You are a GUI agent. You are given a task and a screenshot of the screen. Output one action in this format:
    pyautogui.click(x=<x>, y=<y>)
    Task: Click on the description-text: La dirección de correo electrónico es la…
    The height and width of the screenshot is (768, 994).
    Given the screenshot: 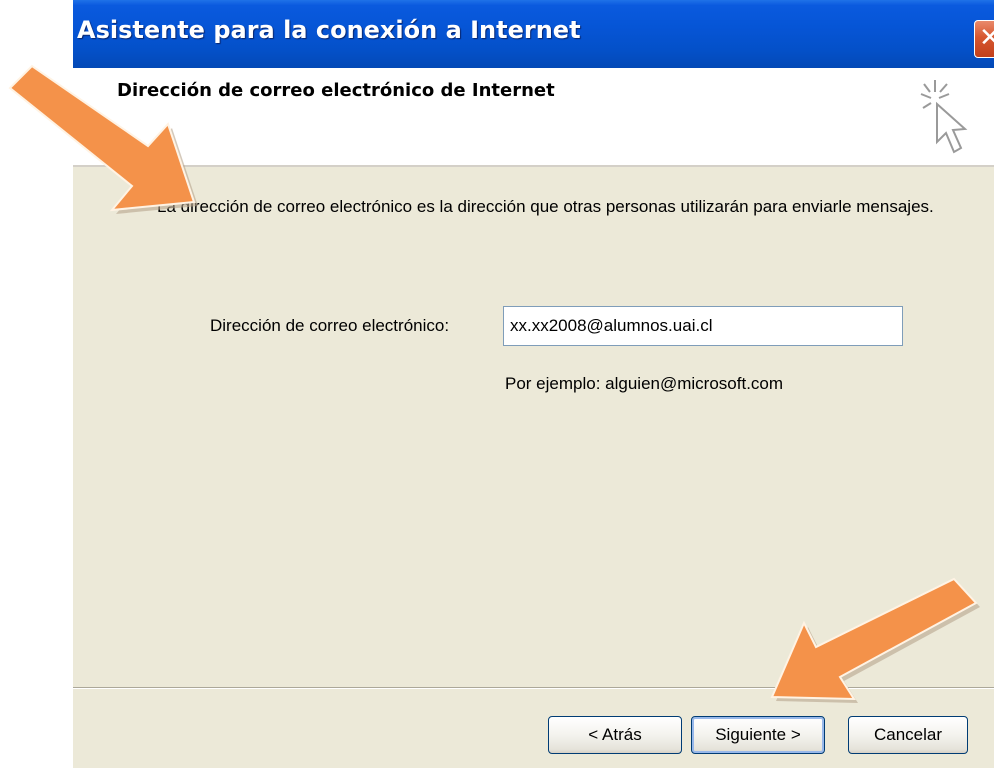 What is the action you would take?
    pyautogui.click(x=545, y=206)
    